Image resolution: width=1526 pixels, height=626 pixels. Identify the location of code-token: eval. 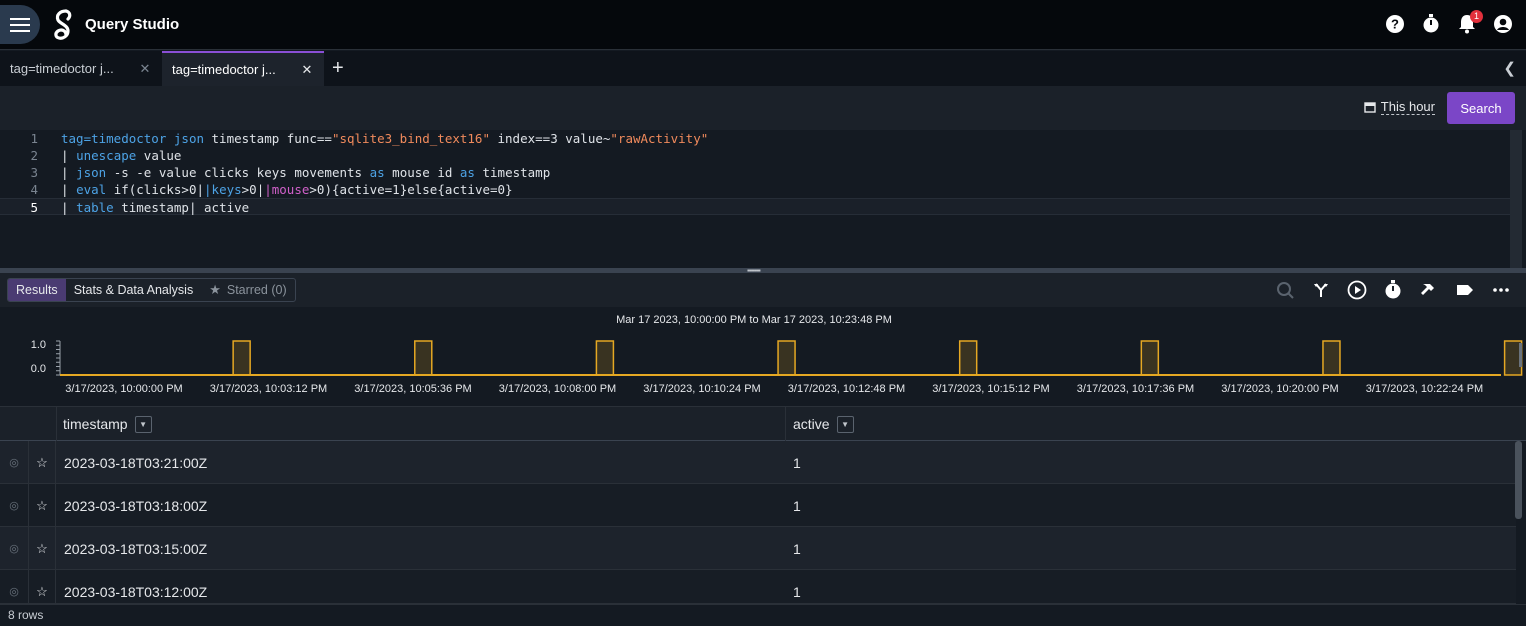
(91, 189).